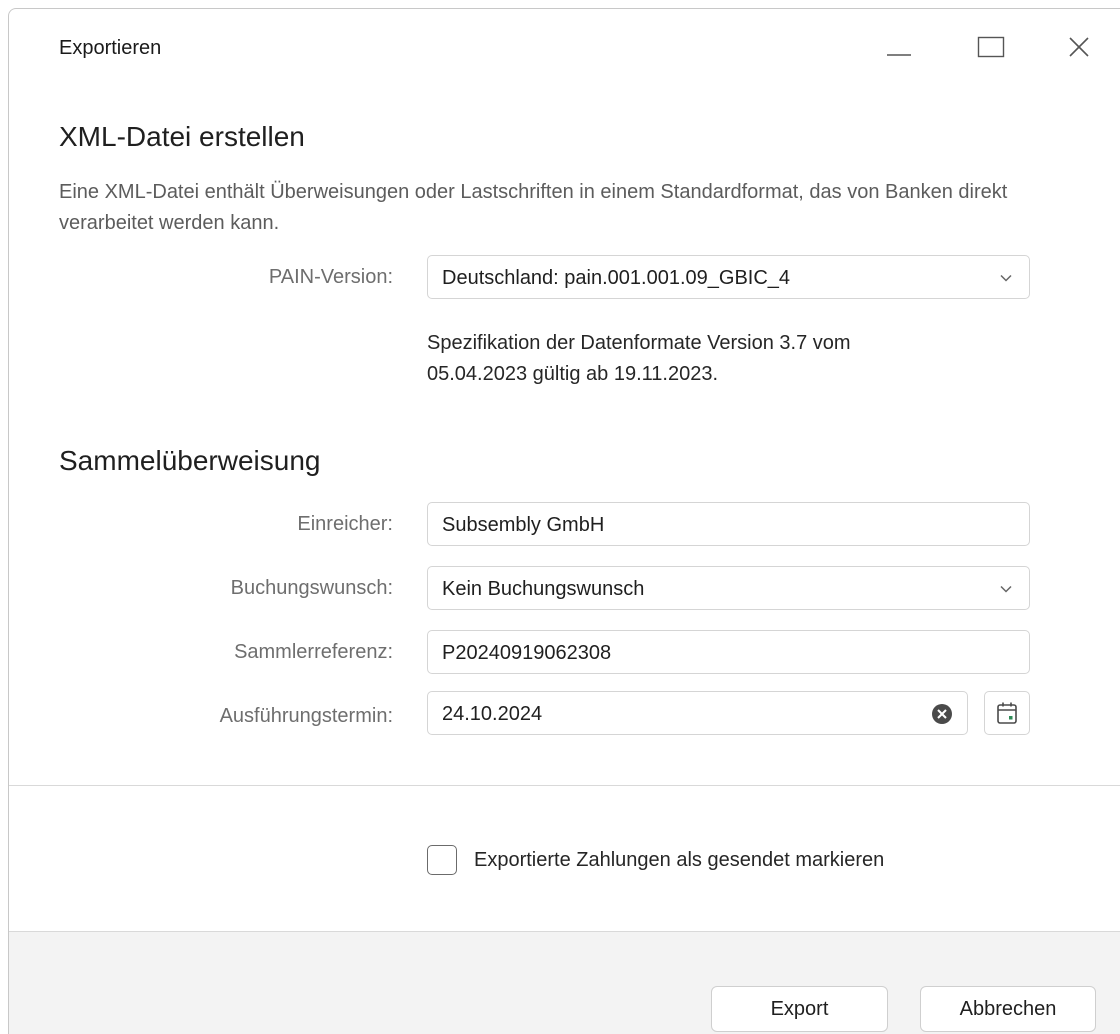  What do you see at coordinates (110, 48) in the screenshot?
I see `window-title: Exportieren` at bounding box center [110, 48].